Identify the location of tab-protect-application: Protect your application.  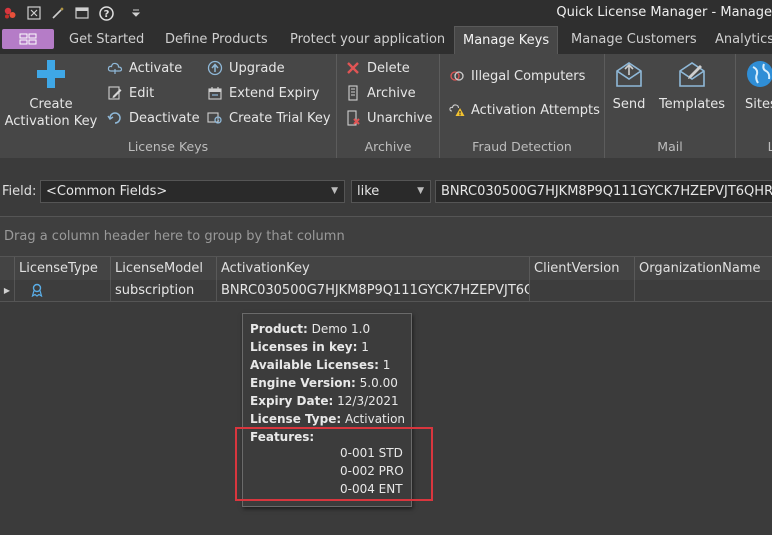
(367, 40).